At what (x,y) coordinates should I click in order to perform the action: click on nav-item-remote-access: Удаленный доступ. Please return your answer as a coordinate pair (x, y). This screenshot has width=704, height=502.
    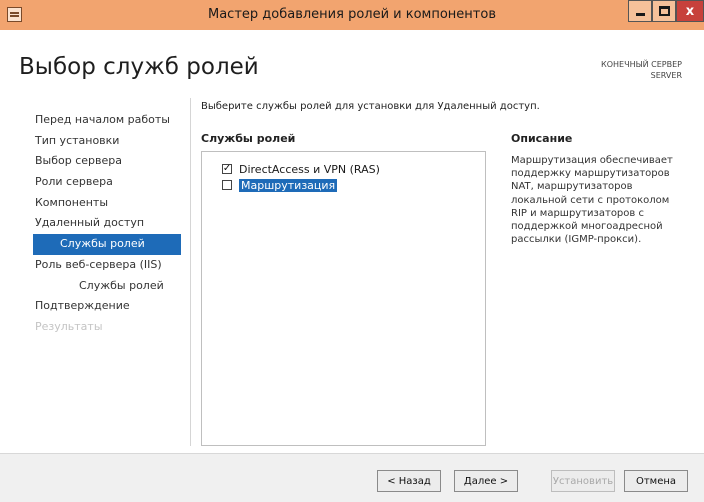
    Looking at the image, I should click on (108, 223).